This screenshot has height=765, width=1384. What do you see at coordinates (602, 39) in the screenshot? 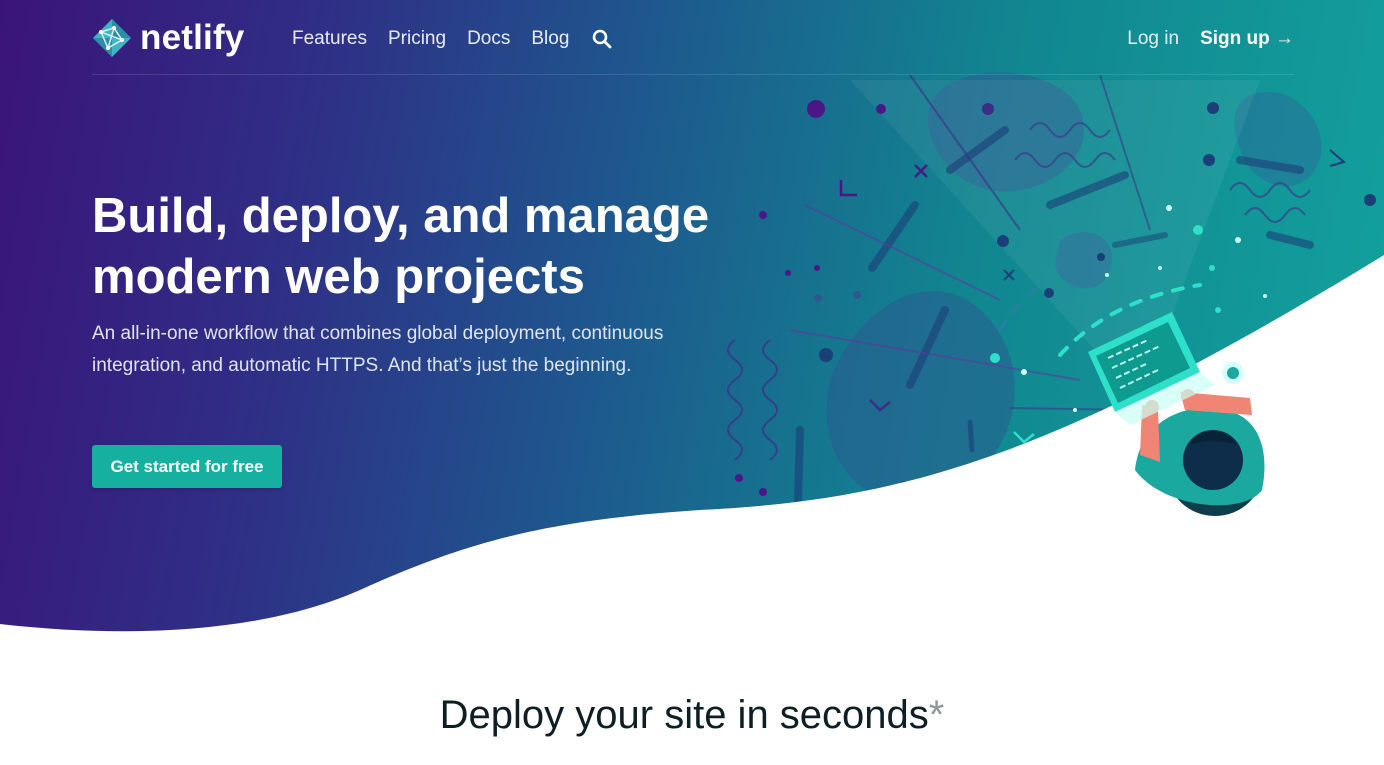
I see `search-icon` at bounding box center [602, 39].